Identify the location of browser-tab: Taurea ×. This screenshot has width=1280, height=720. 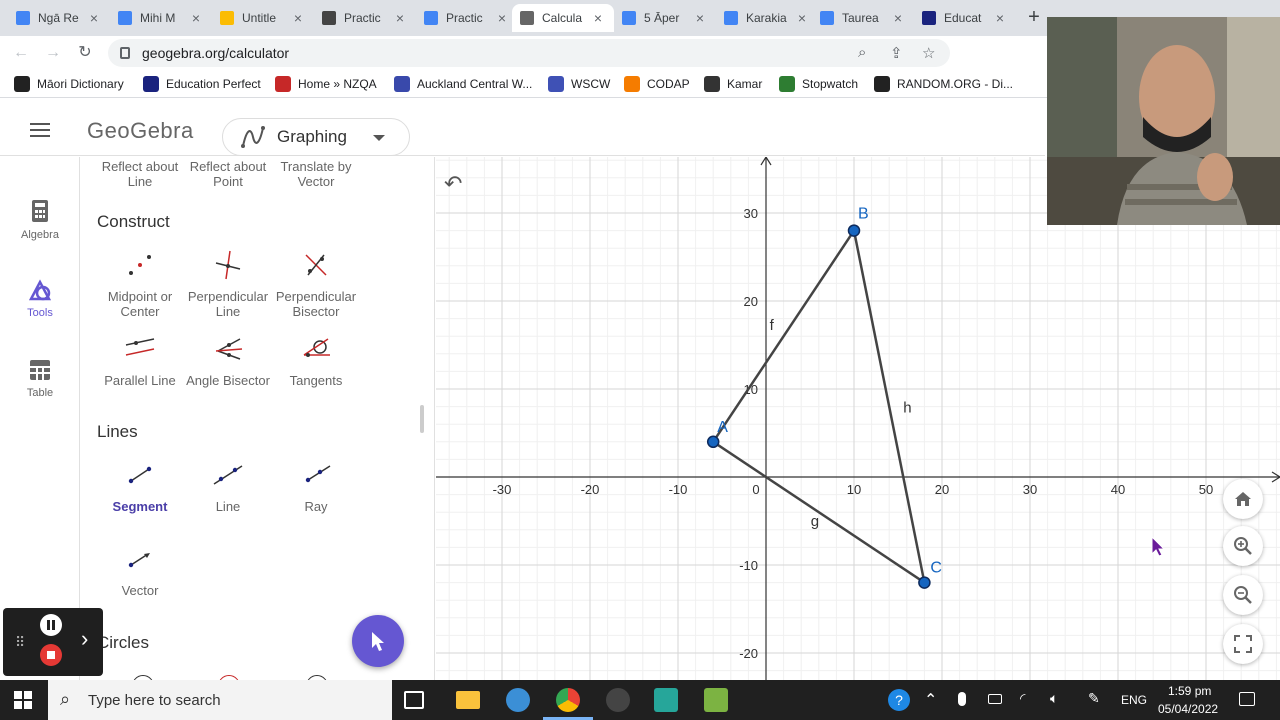
(863, 18).